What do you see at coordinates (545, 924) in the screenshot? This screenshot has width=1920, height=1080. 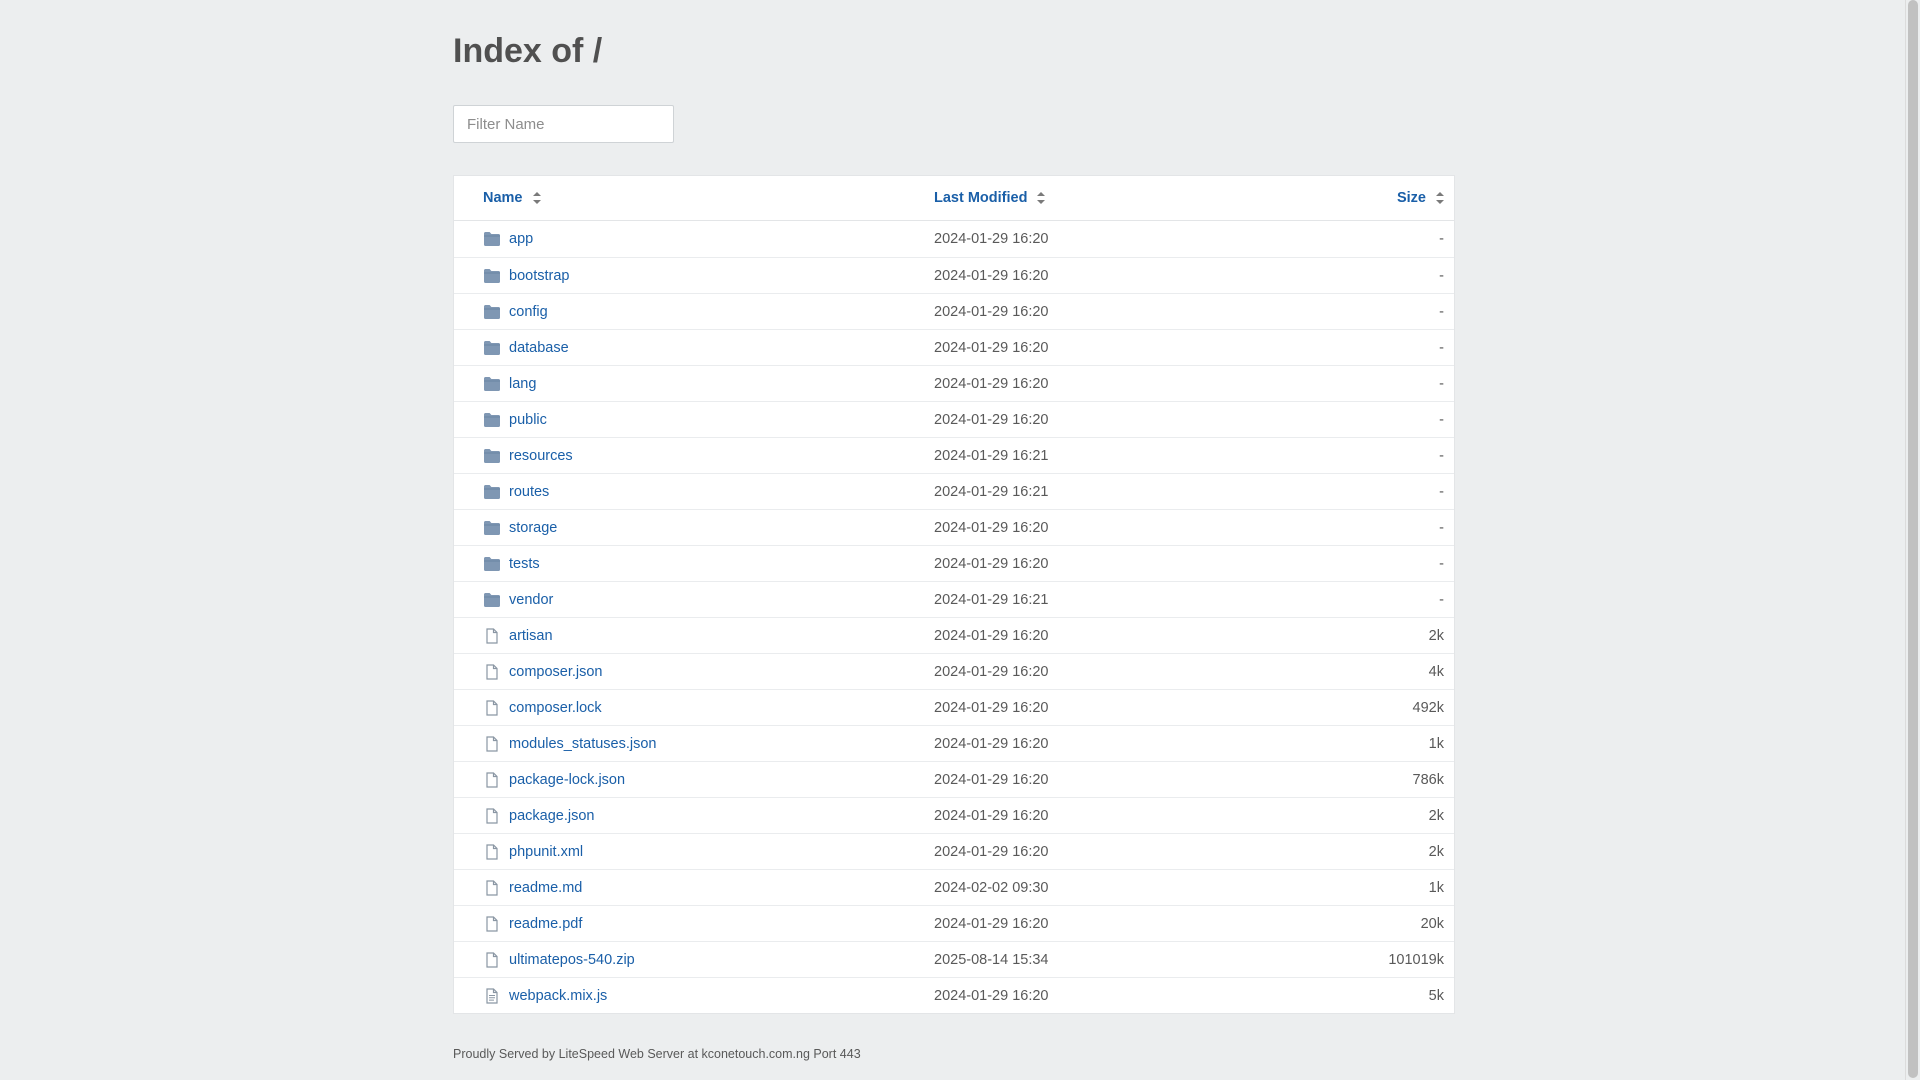 I see `entry-link: readme.pdf` at bounding box center [545, 924].